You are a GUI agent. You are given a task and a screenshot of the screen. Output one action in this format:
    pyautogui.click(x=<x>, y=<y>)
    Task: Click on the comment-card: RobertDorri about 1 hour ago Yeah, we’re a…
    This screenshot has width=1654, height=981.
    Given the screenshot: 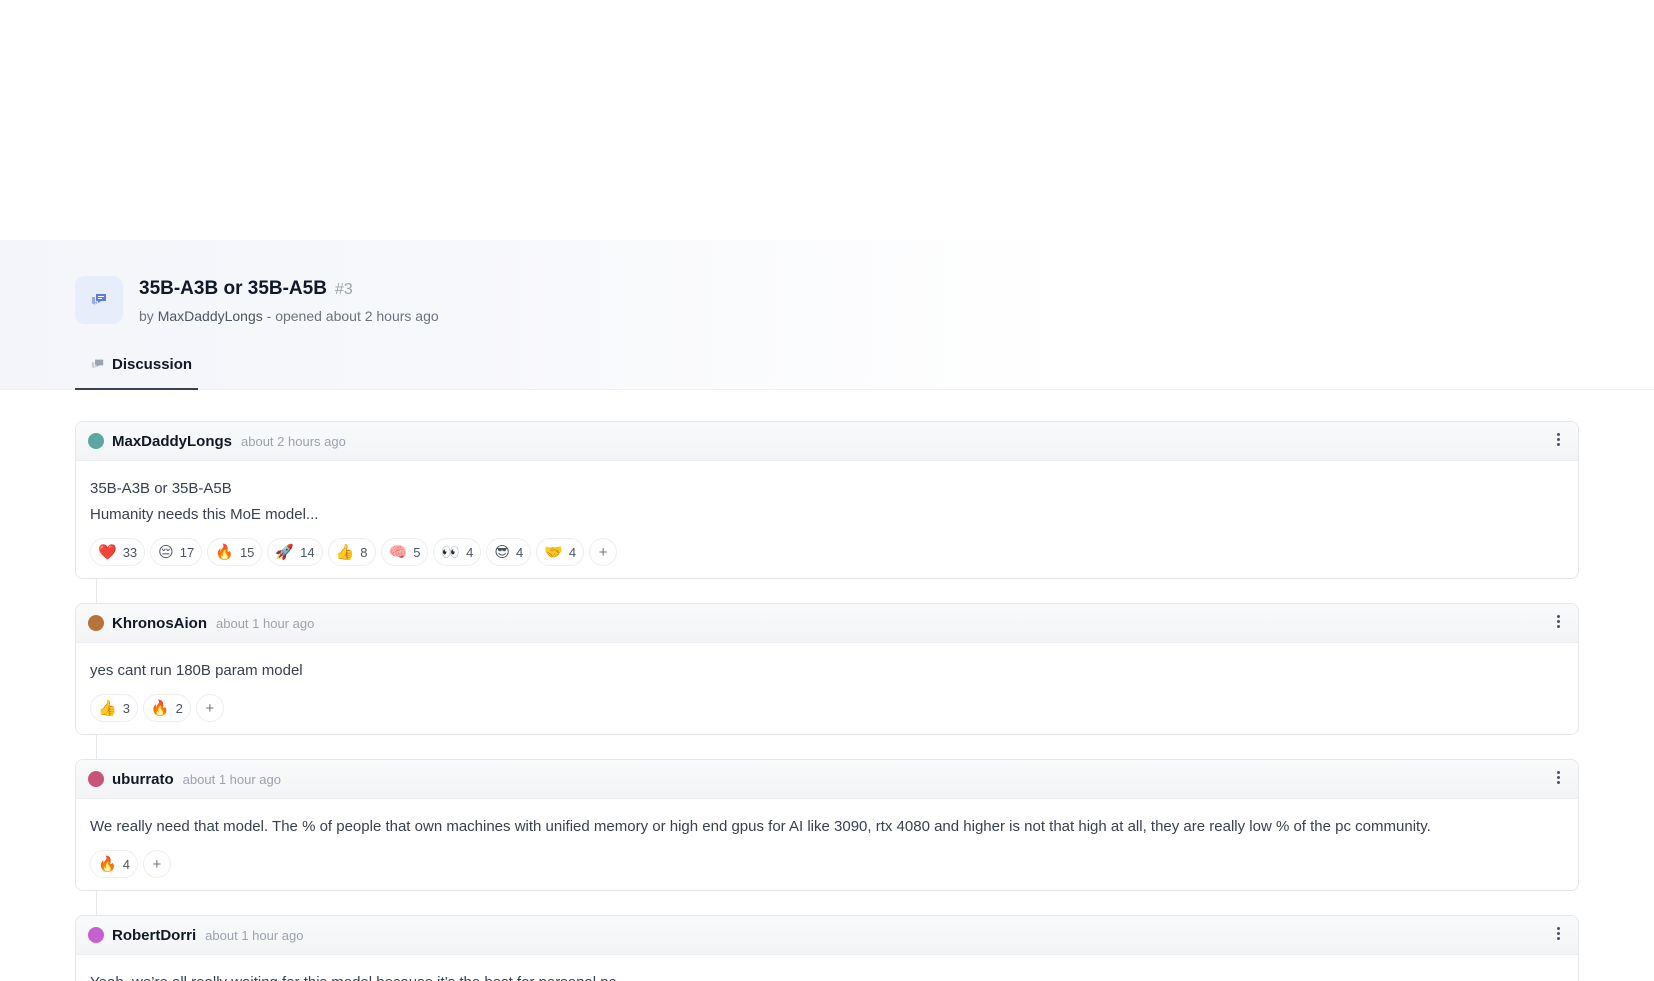 What is the action you would take?
    pyautogui.click(x=827, y=948)
    